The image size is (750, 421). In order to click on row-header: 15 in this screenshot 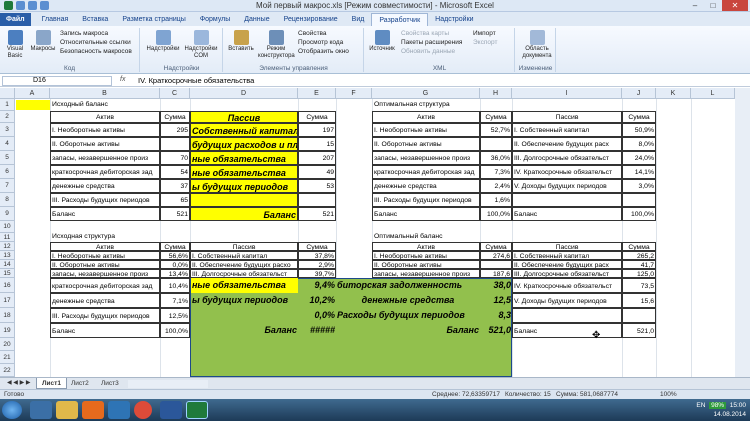, I will do `click(7, 273)`.